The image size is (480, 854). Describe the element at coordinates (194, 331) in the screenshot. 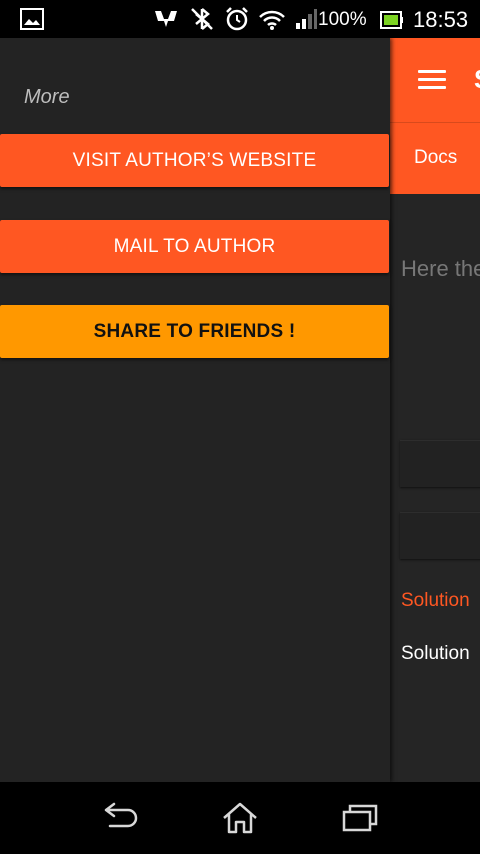

I see `share-friends-button: SHARE TO FRIENDS !` at that location.